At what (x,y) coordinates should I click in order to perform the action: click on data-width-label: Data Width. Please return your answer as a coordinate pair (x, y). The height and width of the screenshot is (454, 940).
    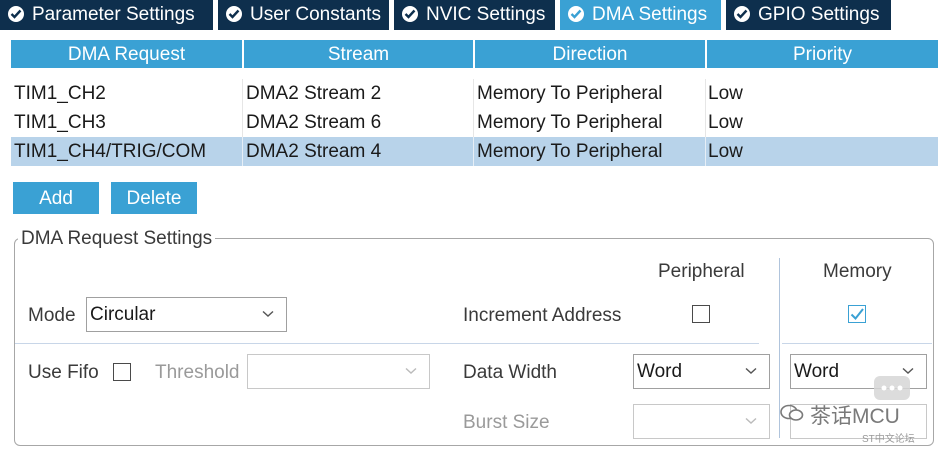
    Looking at the image, I should click on (510, 372).